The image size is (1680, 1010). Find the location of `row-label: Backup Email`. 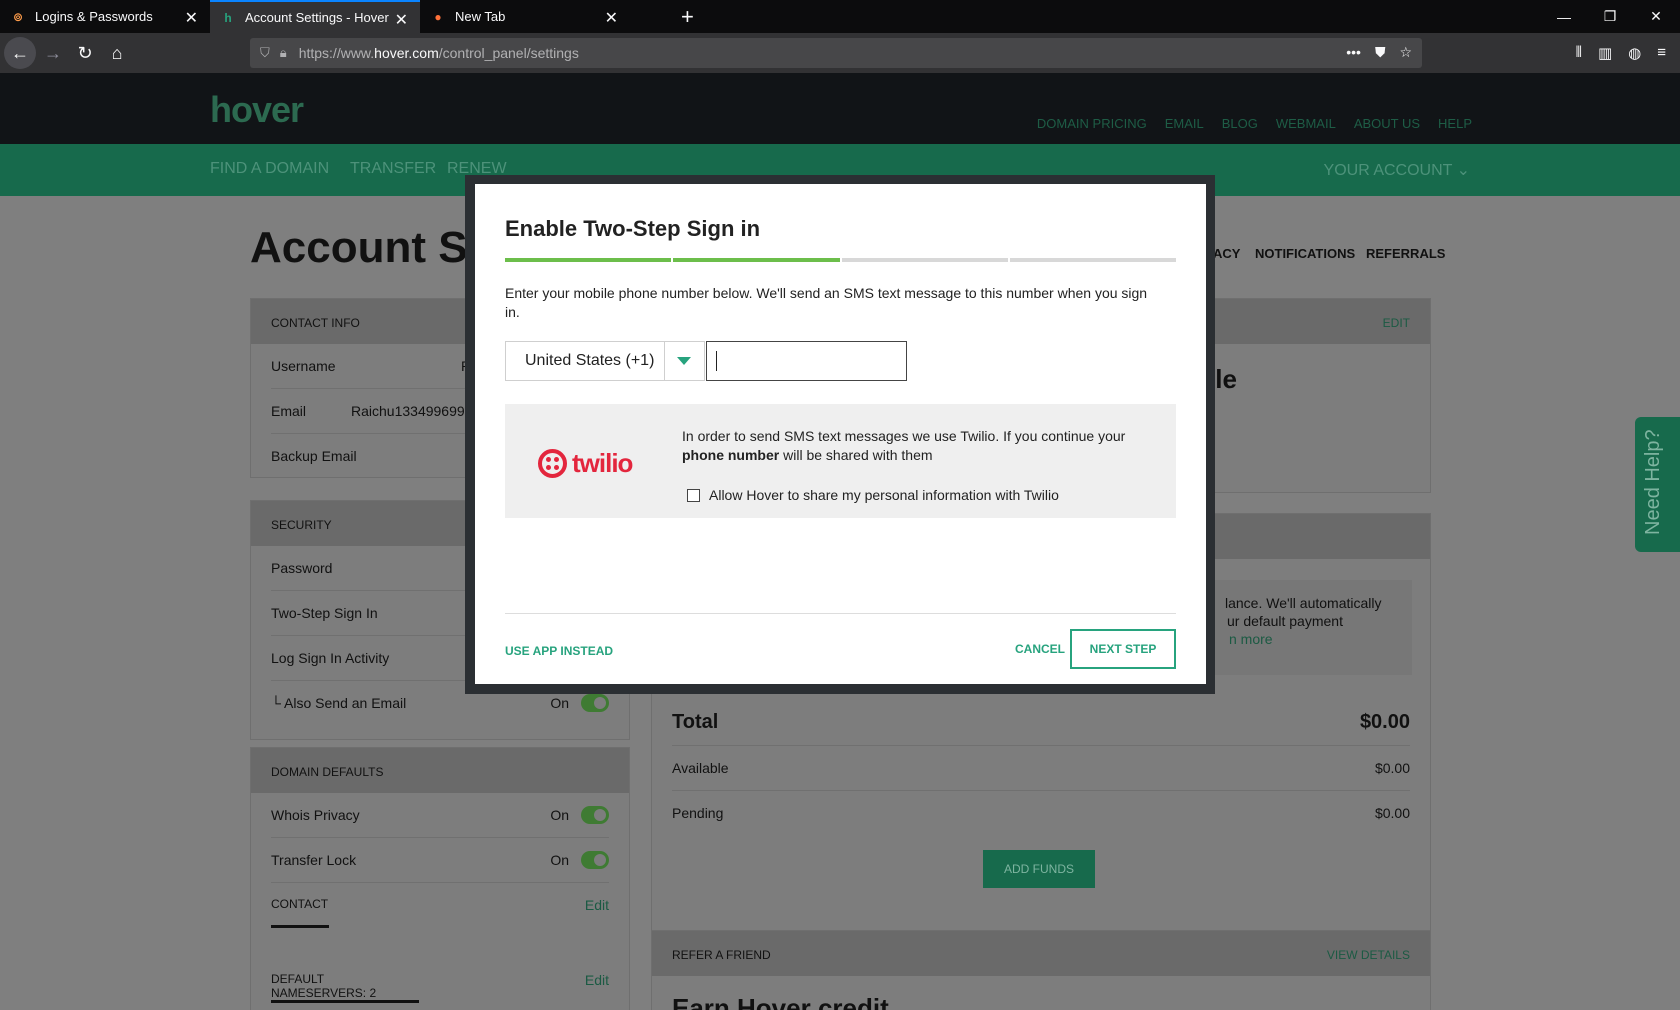

row-label: Backup Email is located at coordinates (314, 456).